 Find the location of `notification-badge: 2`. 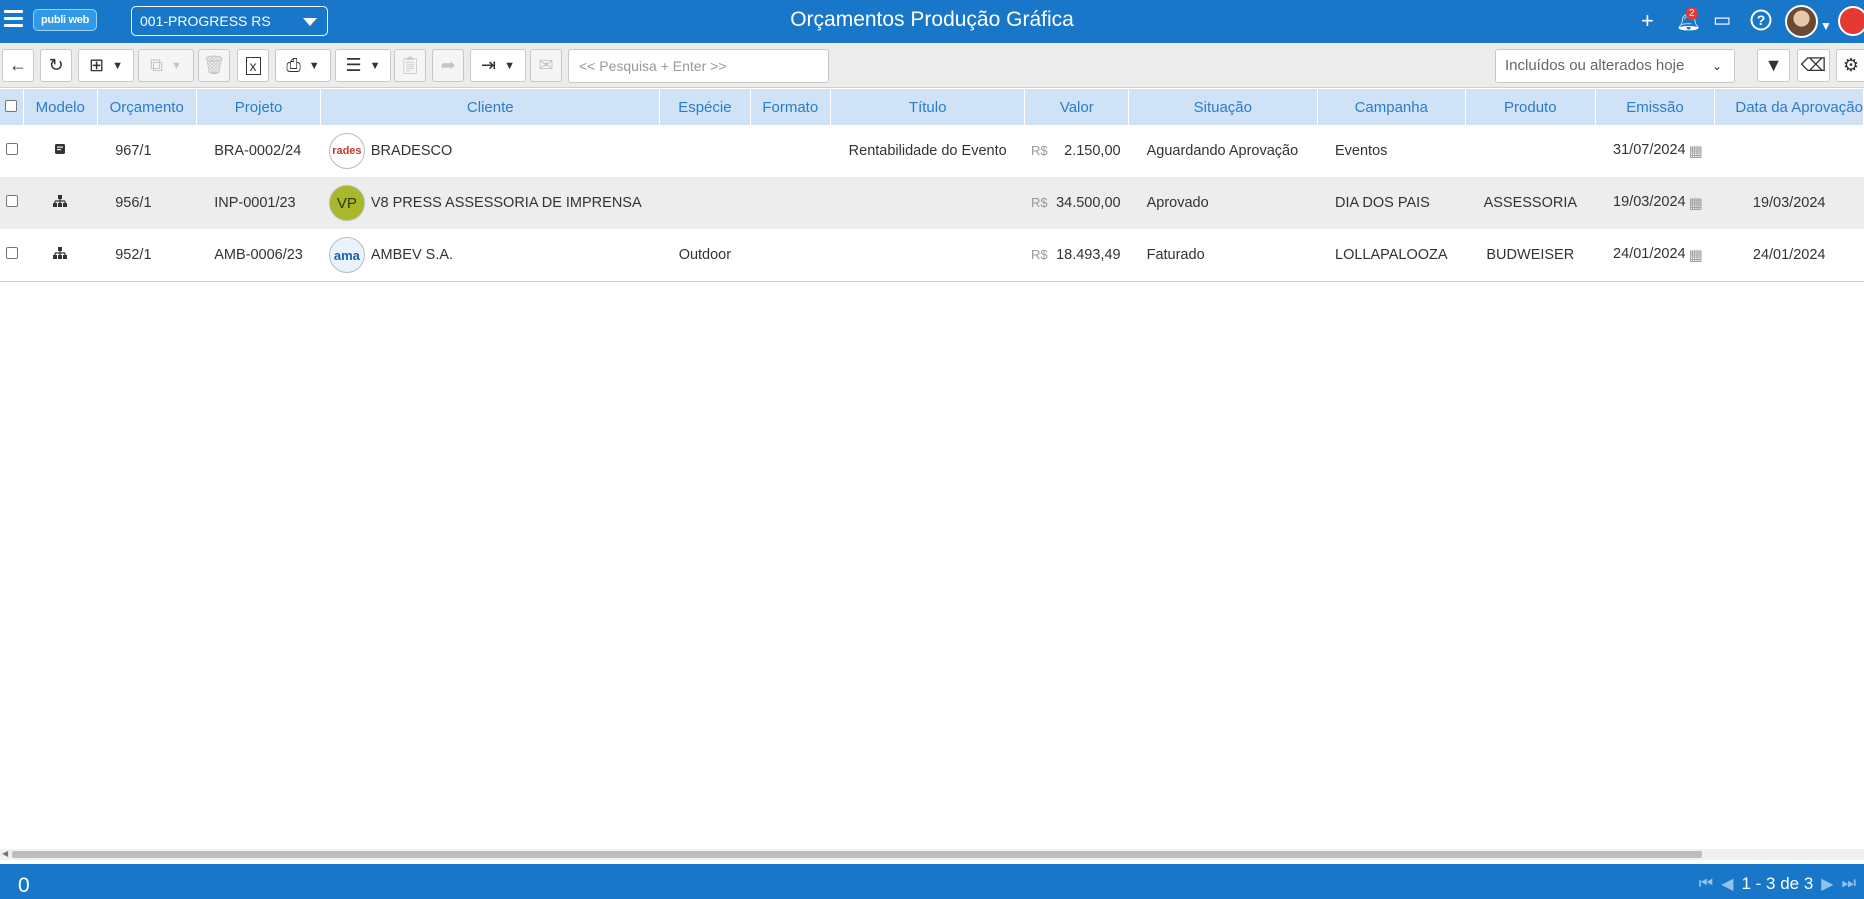

notification-badge: 2 is located at coordinates (1692, 13).